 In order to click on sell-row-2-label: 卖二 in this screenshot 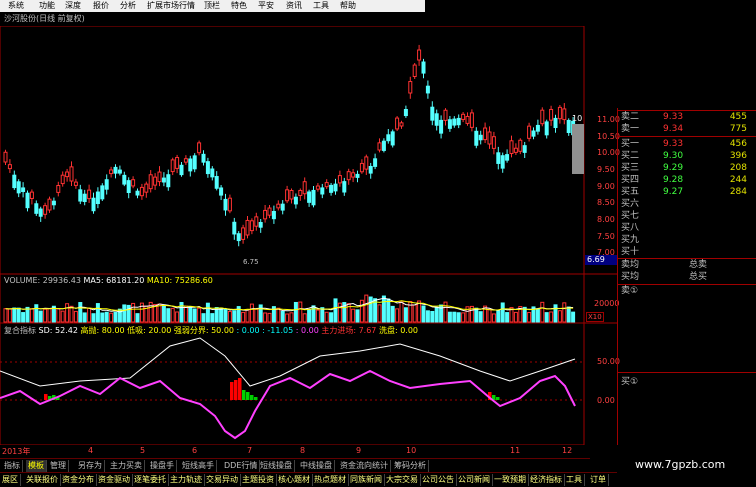, I will do `click(630, 117)`.